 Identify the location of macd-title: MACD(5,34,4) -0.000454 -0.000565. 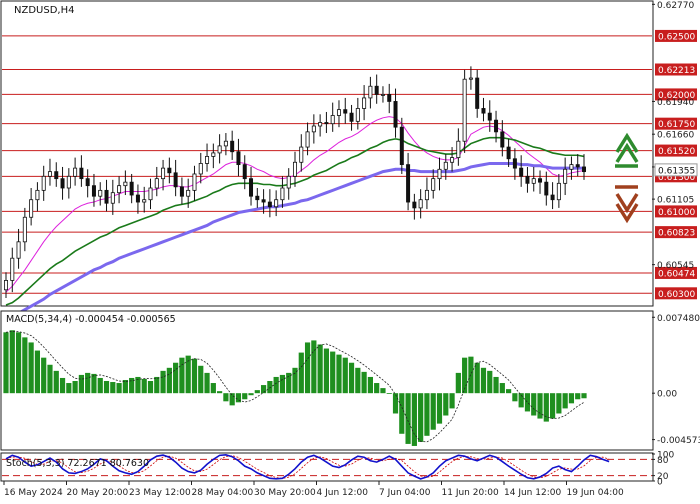
(91, 319).